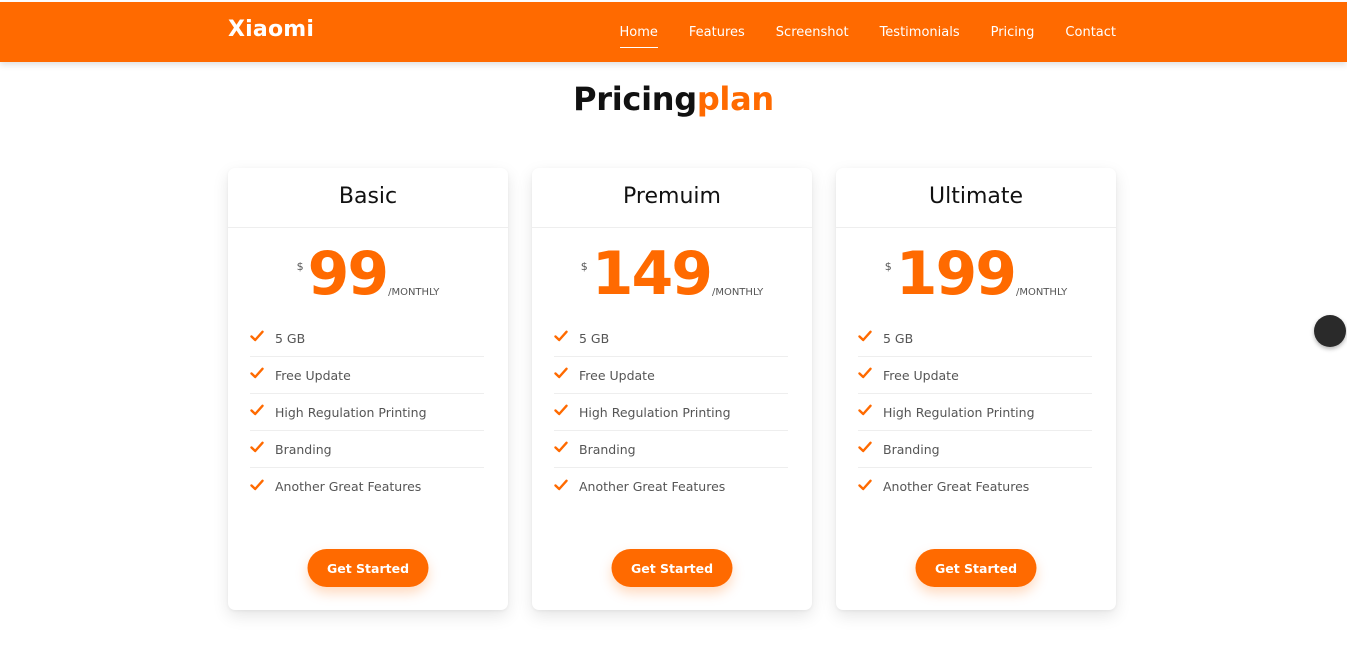 Image resolution: width=1347 pixels, height=659 pixels. I want to click on price-amount: 199, so click(956, 274).